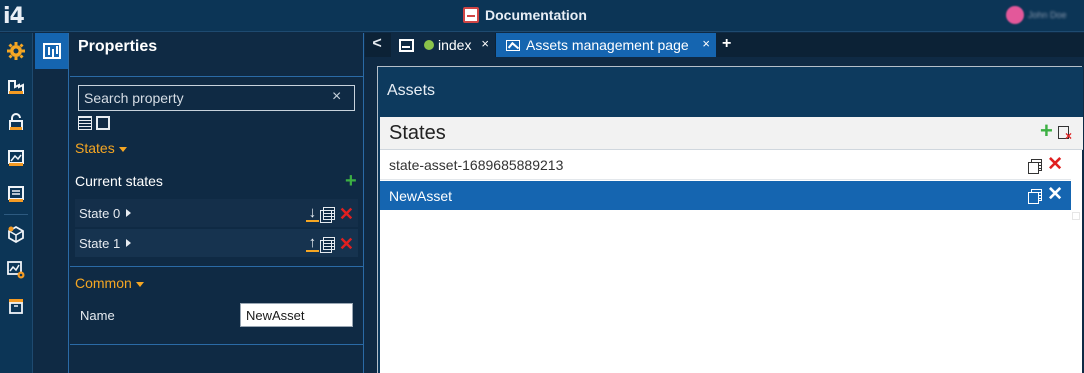 Image resolution: width=1084 pixels, height=373 pixels. What do you see at coordinates (95, 148) in the screenshot?
I see `states-section-label: States` at bounding box center [95, 148].